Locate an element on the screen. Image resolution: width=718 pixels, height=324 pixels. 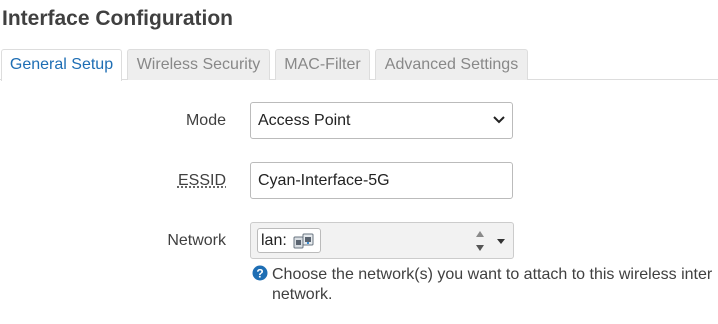
question-icon: ? is located at coordinates (260, 273).